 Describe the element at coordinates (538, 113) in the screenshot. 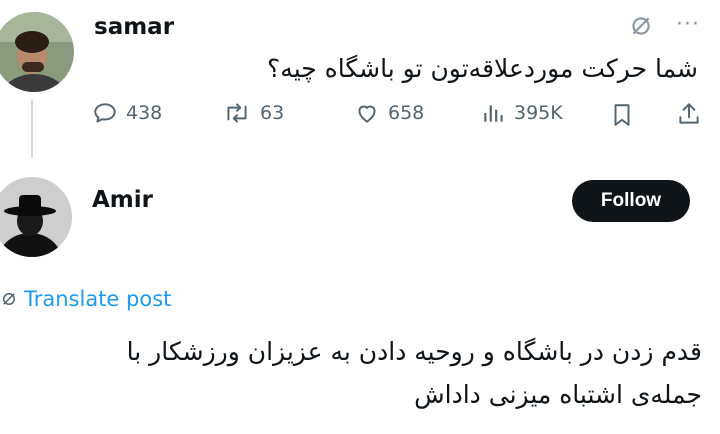

I see `views-count: 395K` at that location.